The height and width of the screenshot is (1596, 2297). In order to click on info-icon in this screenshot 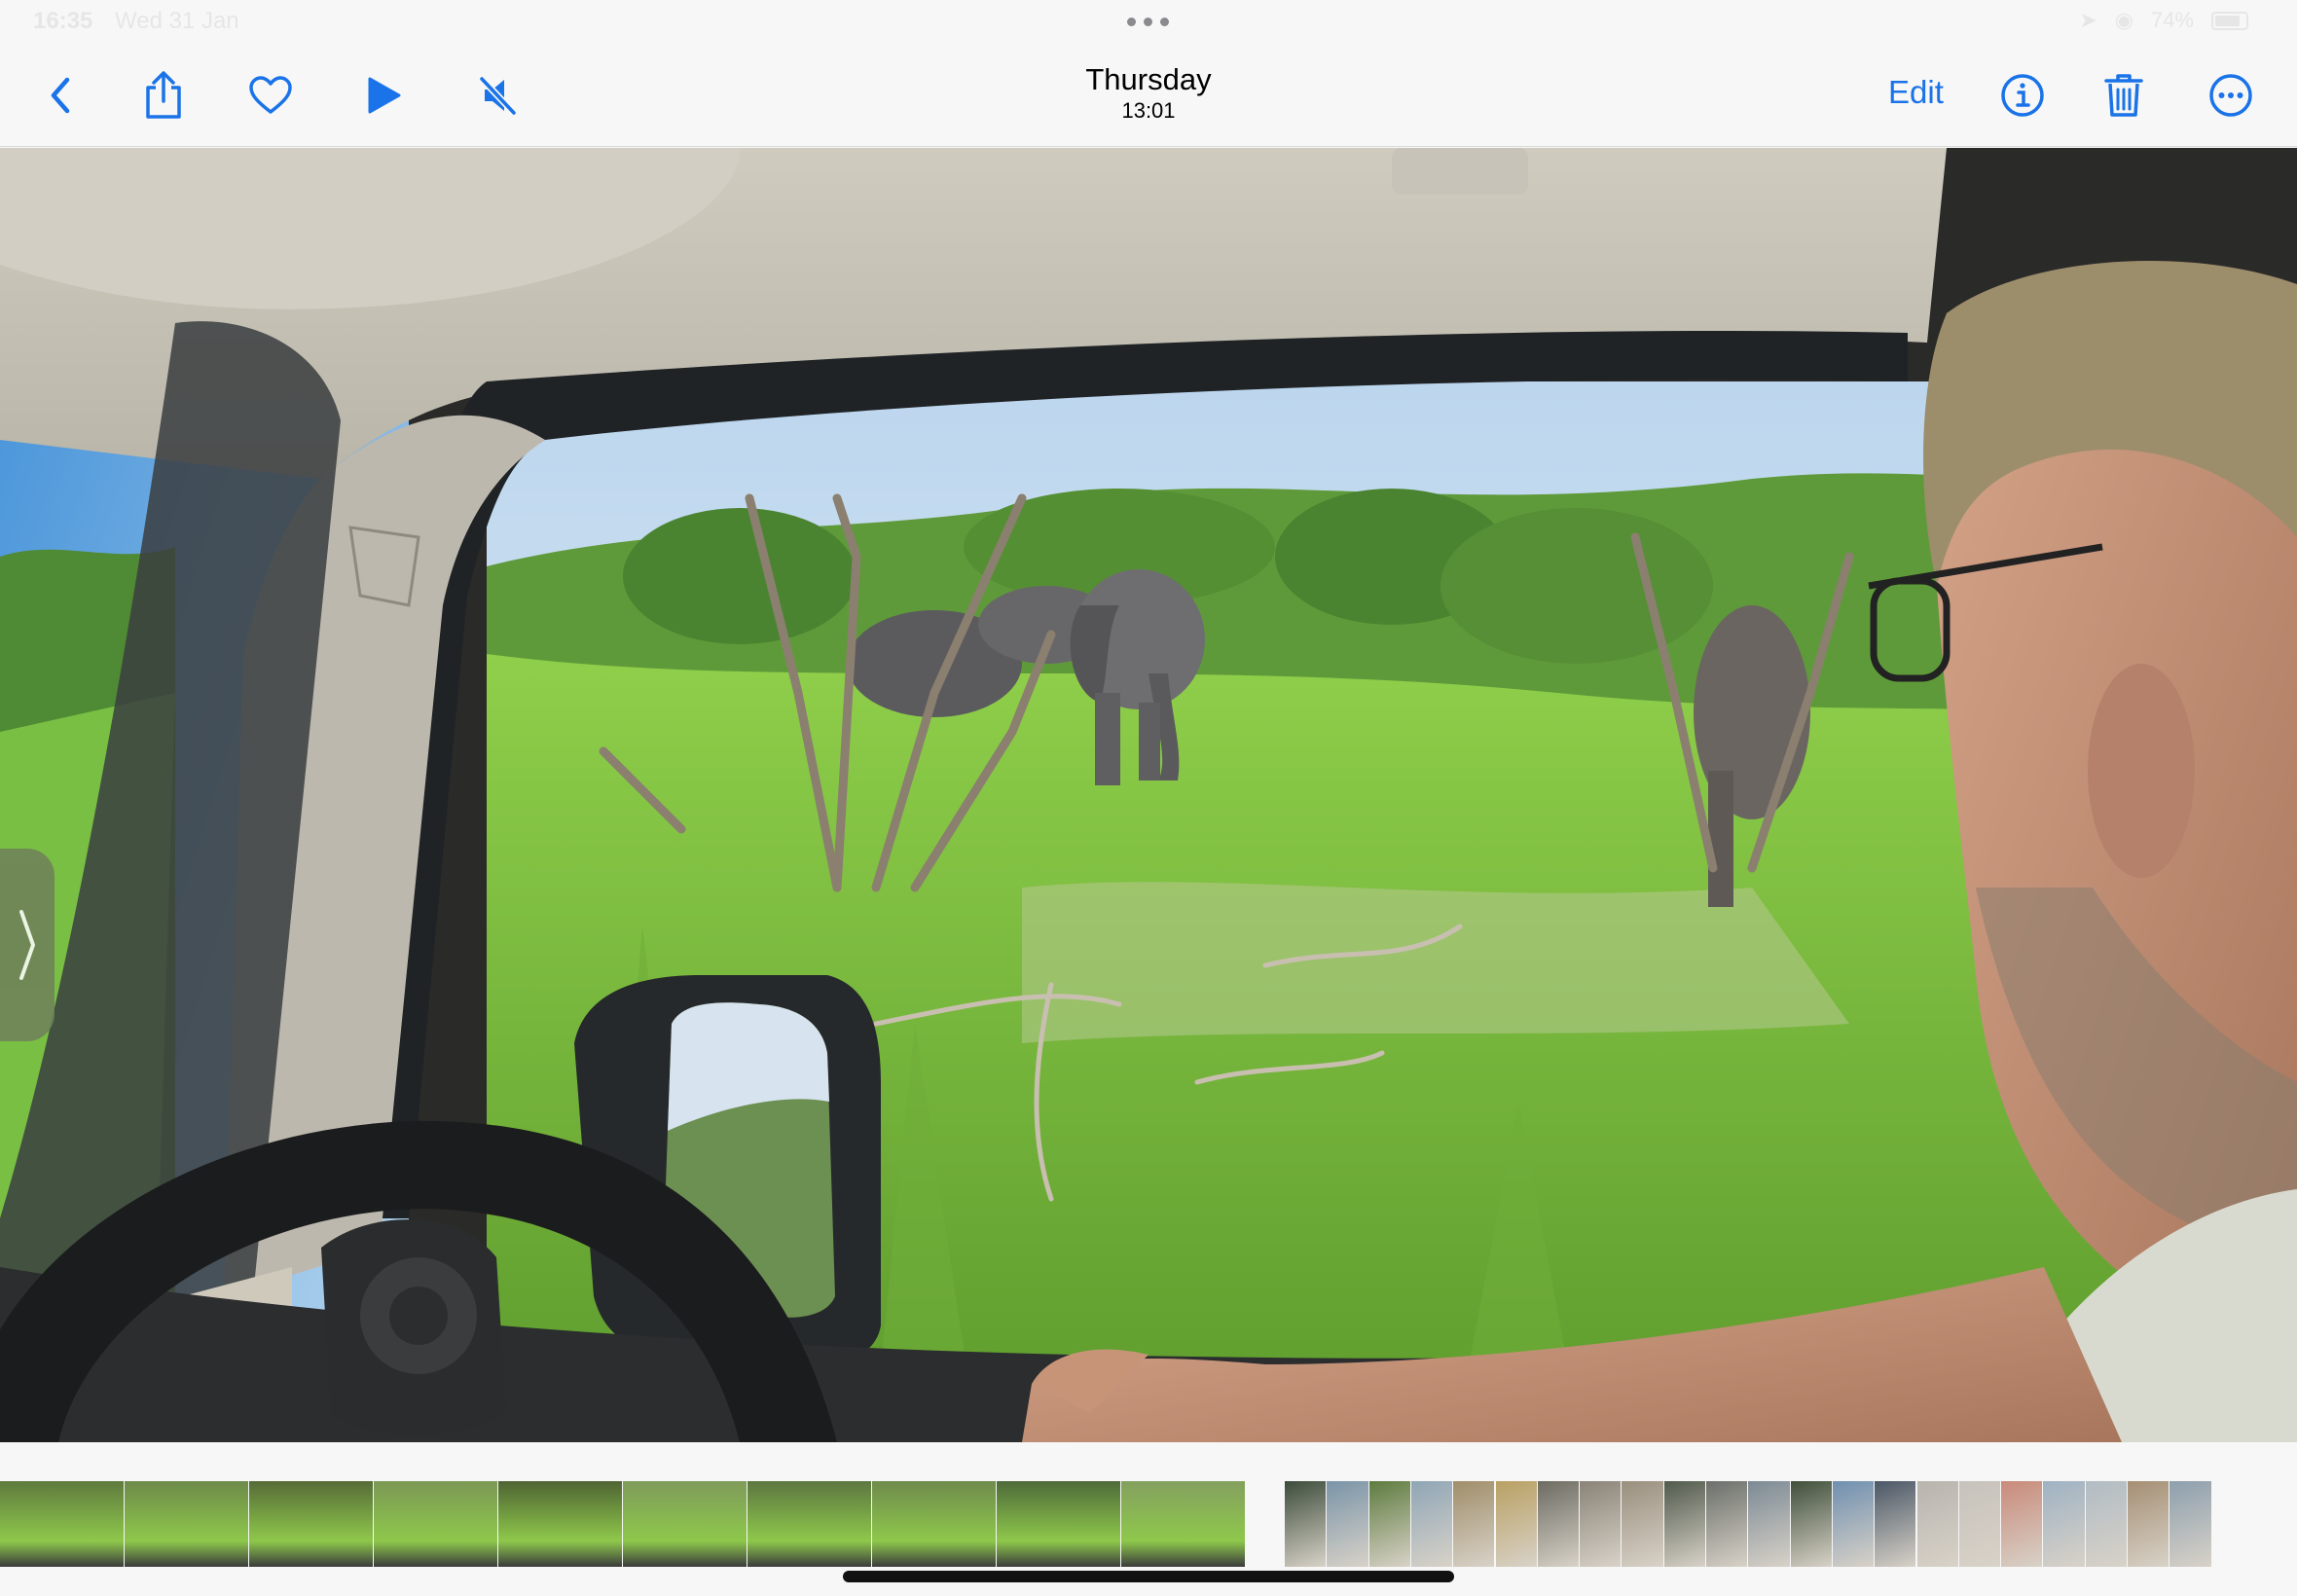, I will do `click(2022, 95)`.